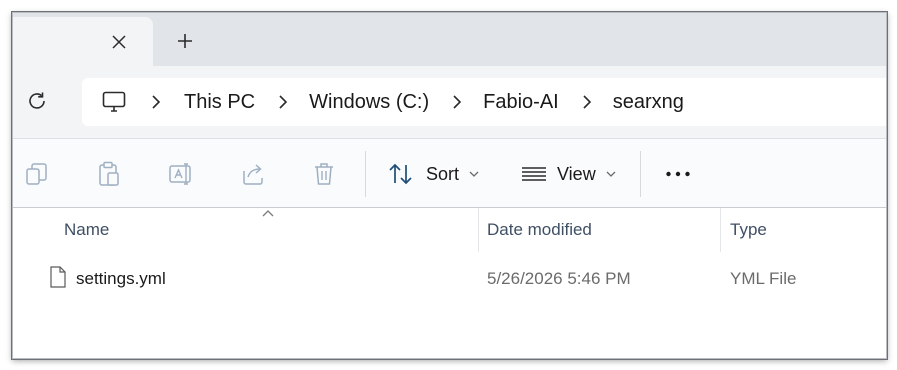 The width and height of the screenshot is (897, 370). I want to click on view-button: View, so click(568, 174).